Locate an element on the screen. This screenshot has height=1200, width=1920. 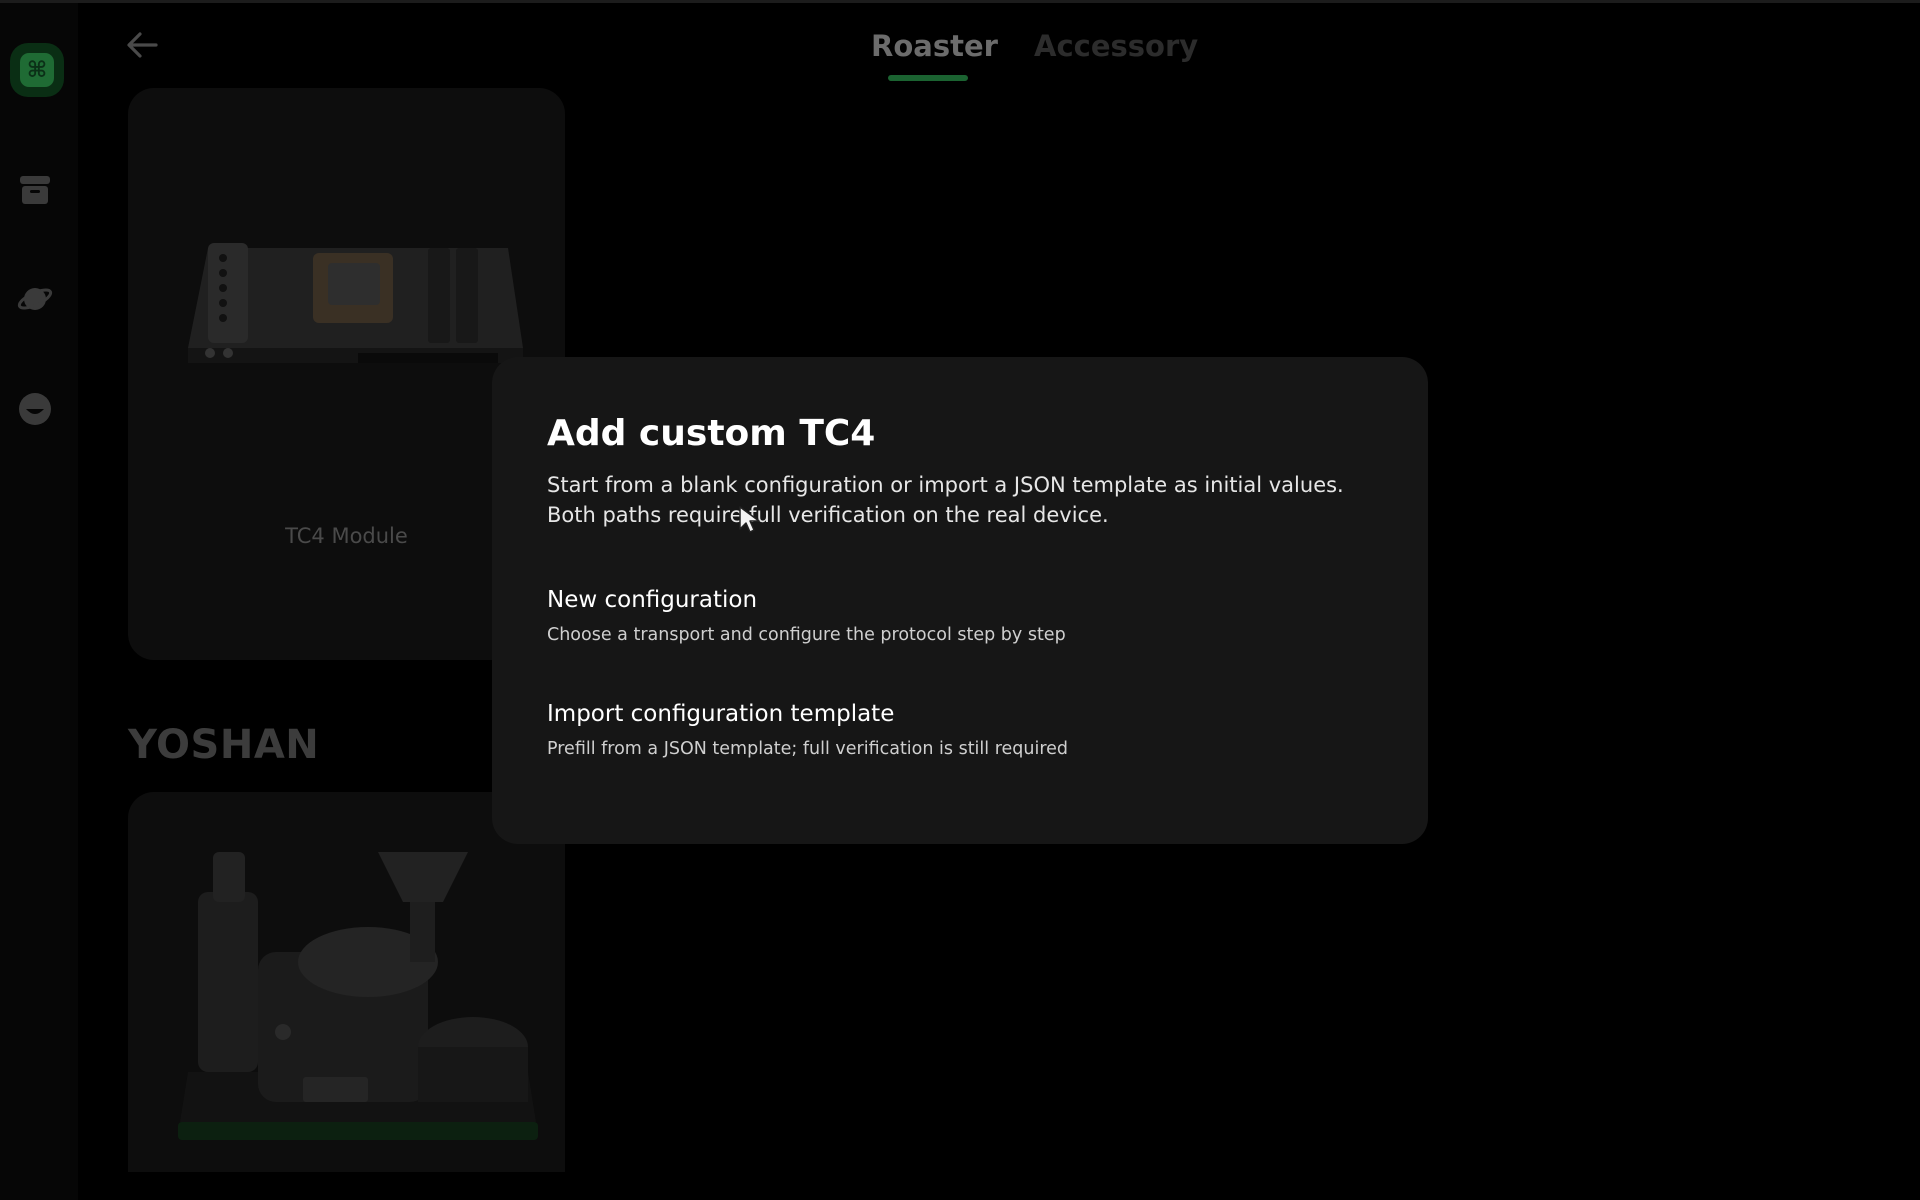
sidebar-item-profile is located at coordinates (35, 409).